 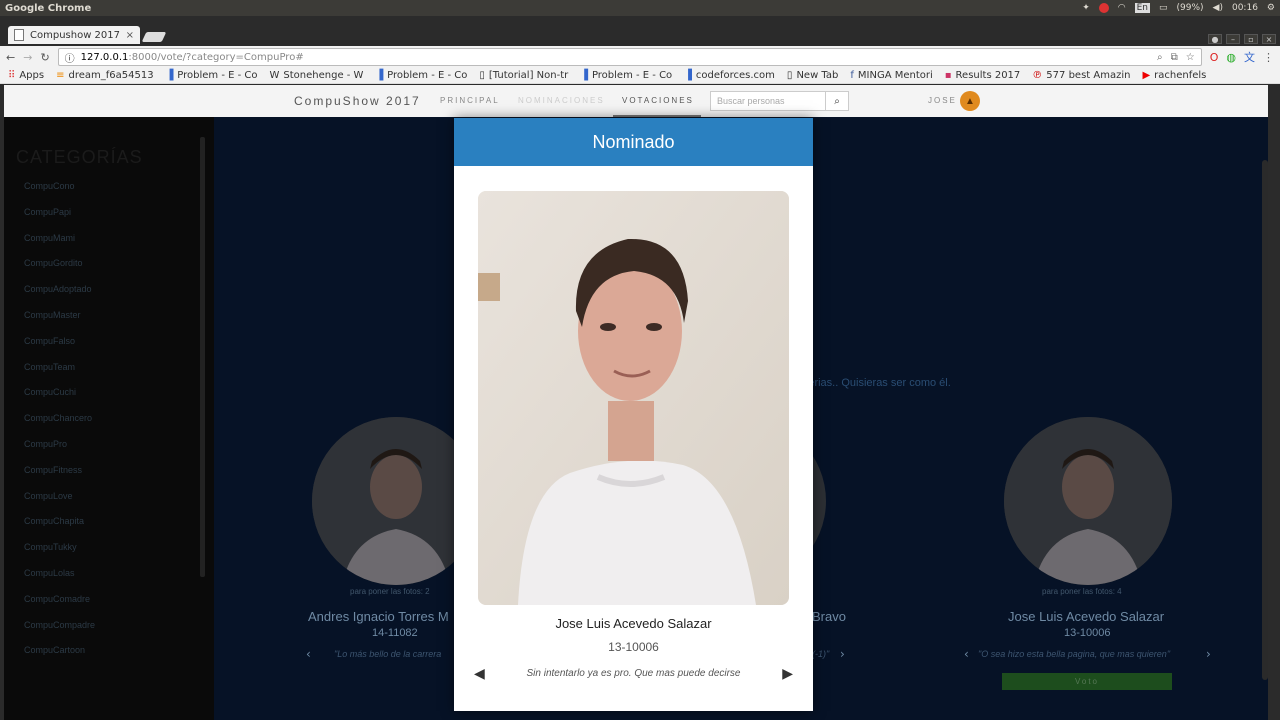 I want to click on bookmark-item: ▪ Results 2017, so click(x=983, y=75).